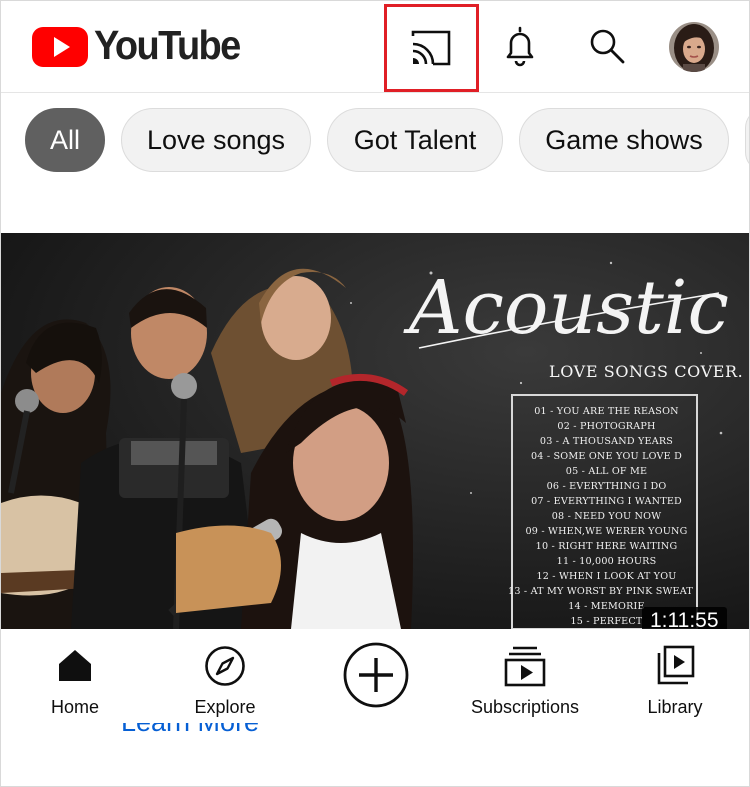 The image size is (750, 787). I want to click on nav-explore: Explore, so click(225, 676).